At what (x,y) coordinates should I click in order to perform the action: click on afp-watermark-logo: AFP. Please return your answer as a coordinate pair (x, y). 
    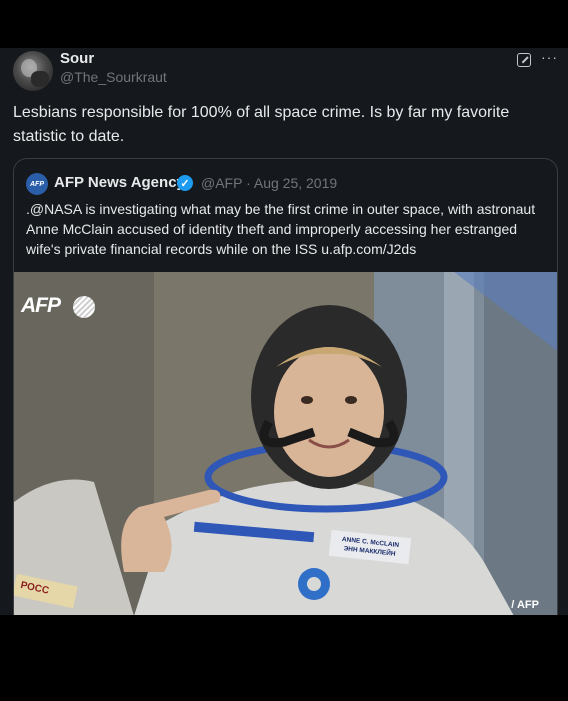
    Looking at the image, I should click on (41, 305).